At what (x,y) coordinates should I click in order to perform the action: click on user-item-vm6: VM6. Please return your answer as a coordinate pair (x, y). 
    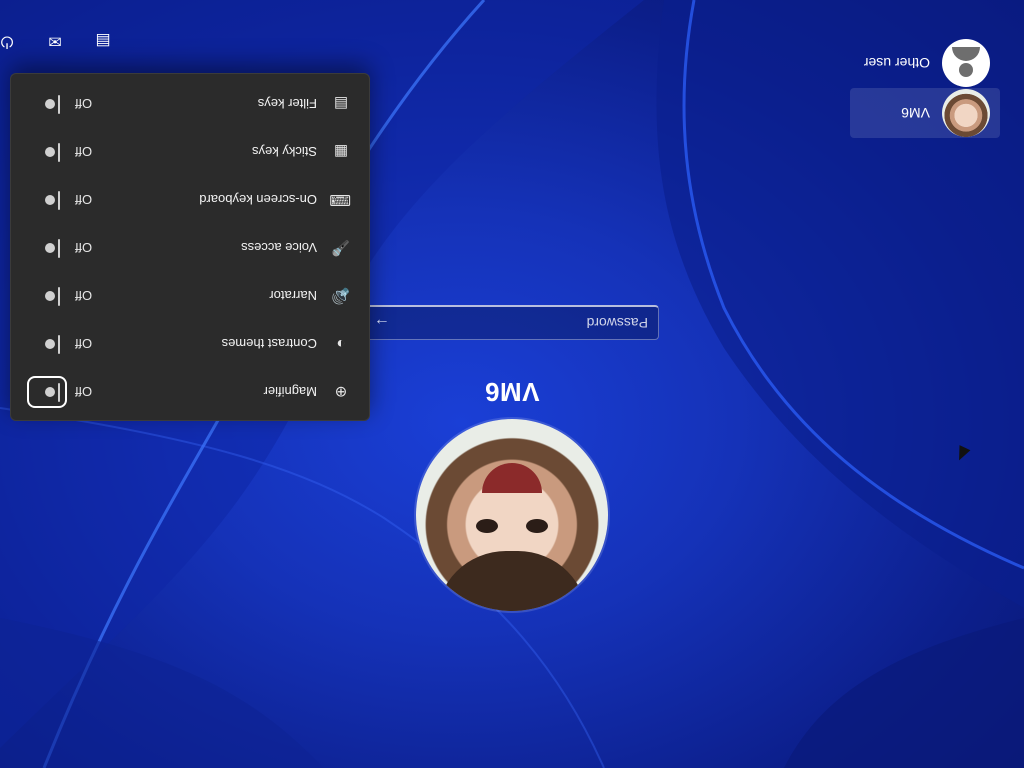
    Looking at the image, I should click on (925, 113).